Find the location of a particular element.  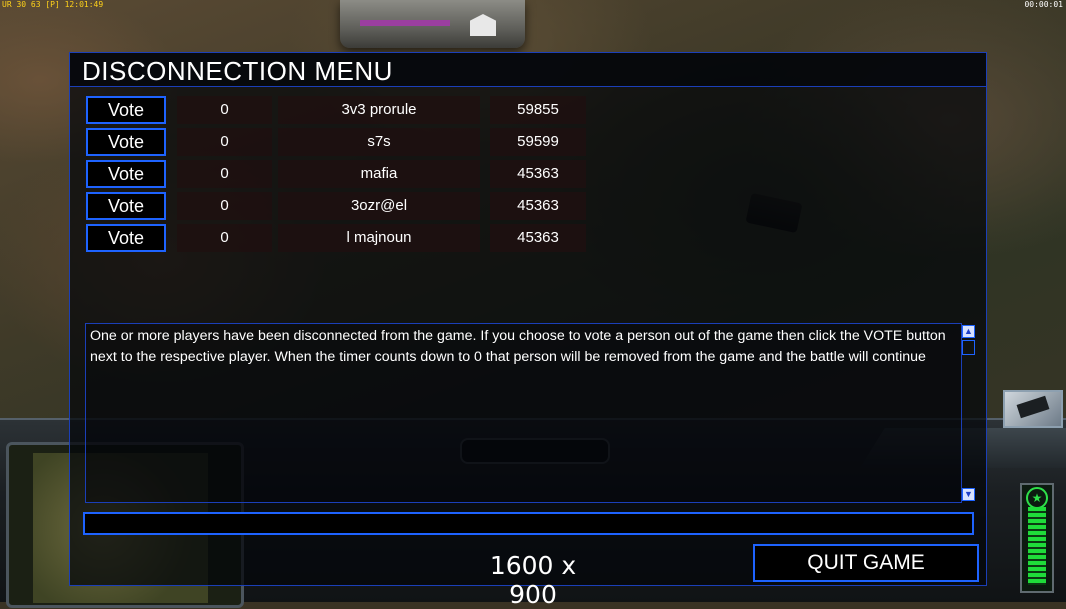

player-name: 3v3 prorule is located at coordinates (379, 110).